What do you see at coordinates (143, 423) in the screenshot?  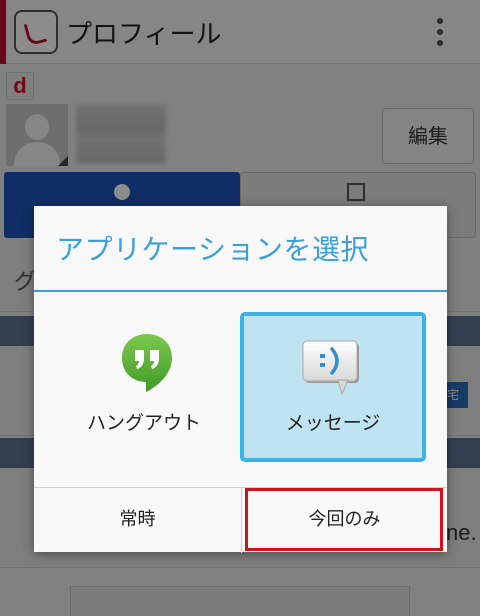 I see `option-label: ハングアウト` at bounding box center [143, 423].